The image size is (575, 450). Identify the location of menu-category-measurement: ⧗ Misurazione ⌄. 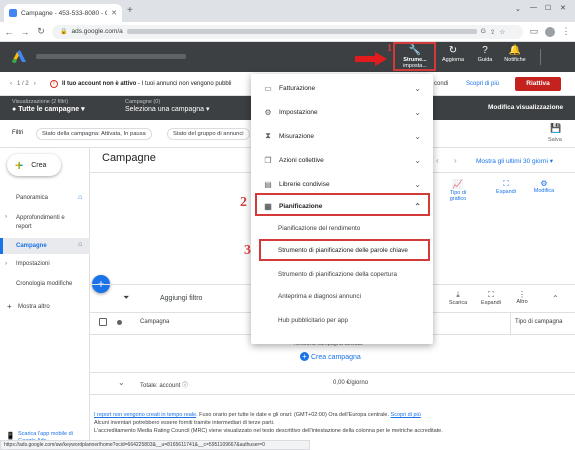
(342, 136).